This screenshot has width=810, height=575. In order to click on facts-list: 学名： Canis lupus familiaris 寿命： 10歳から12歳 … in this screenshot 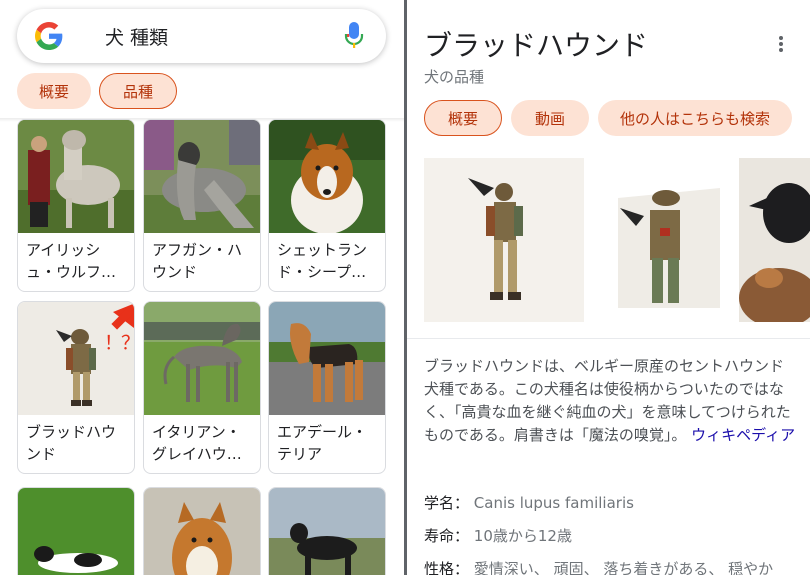, I will do `click(614, 531)`.